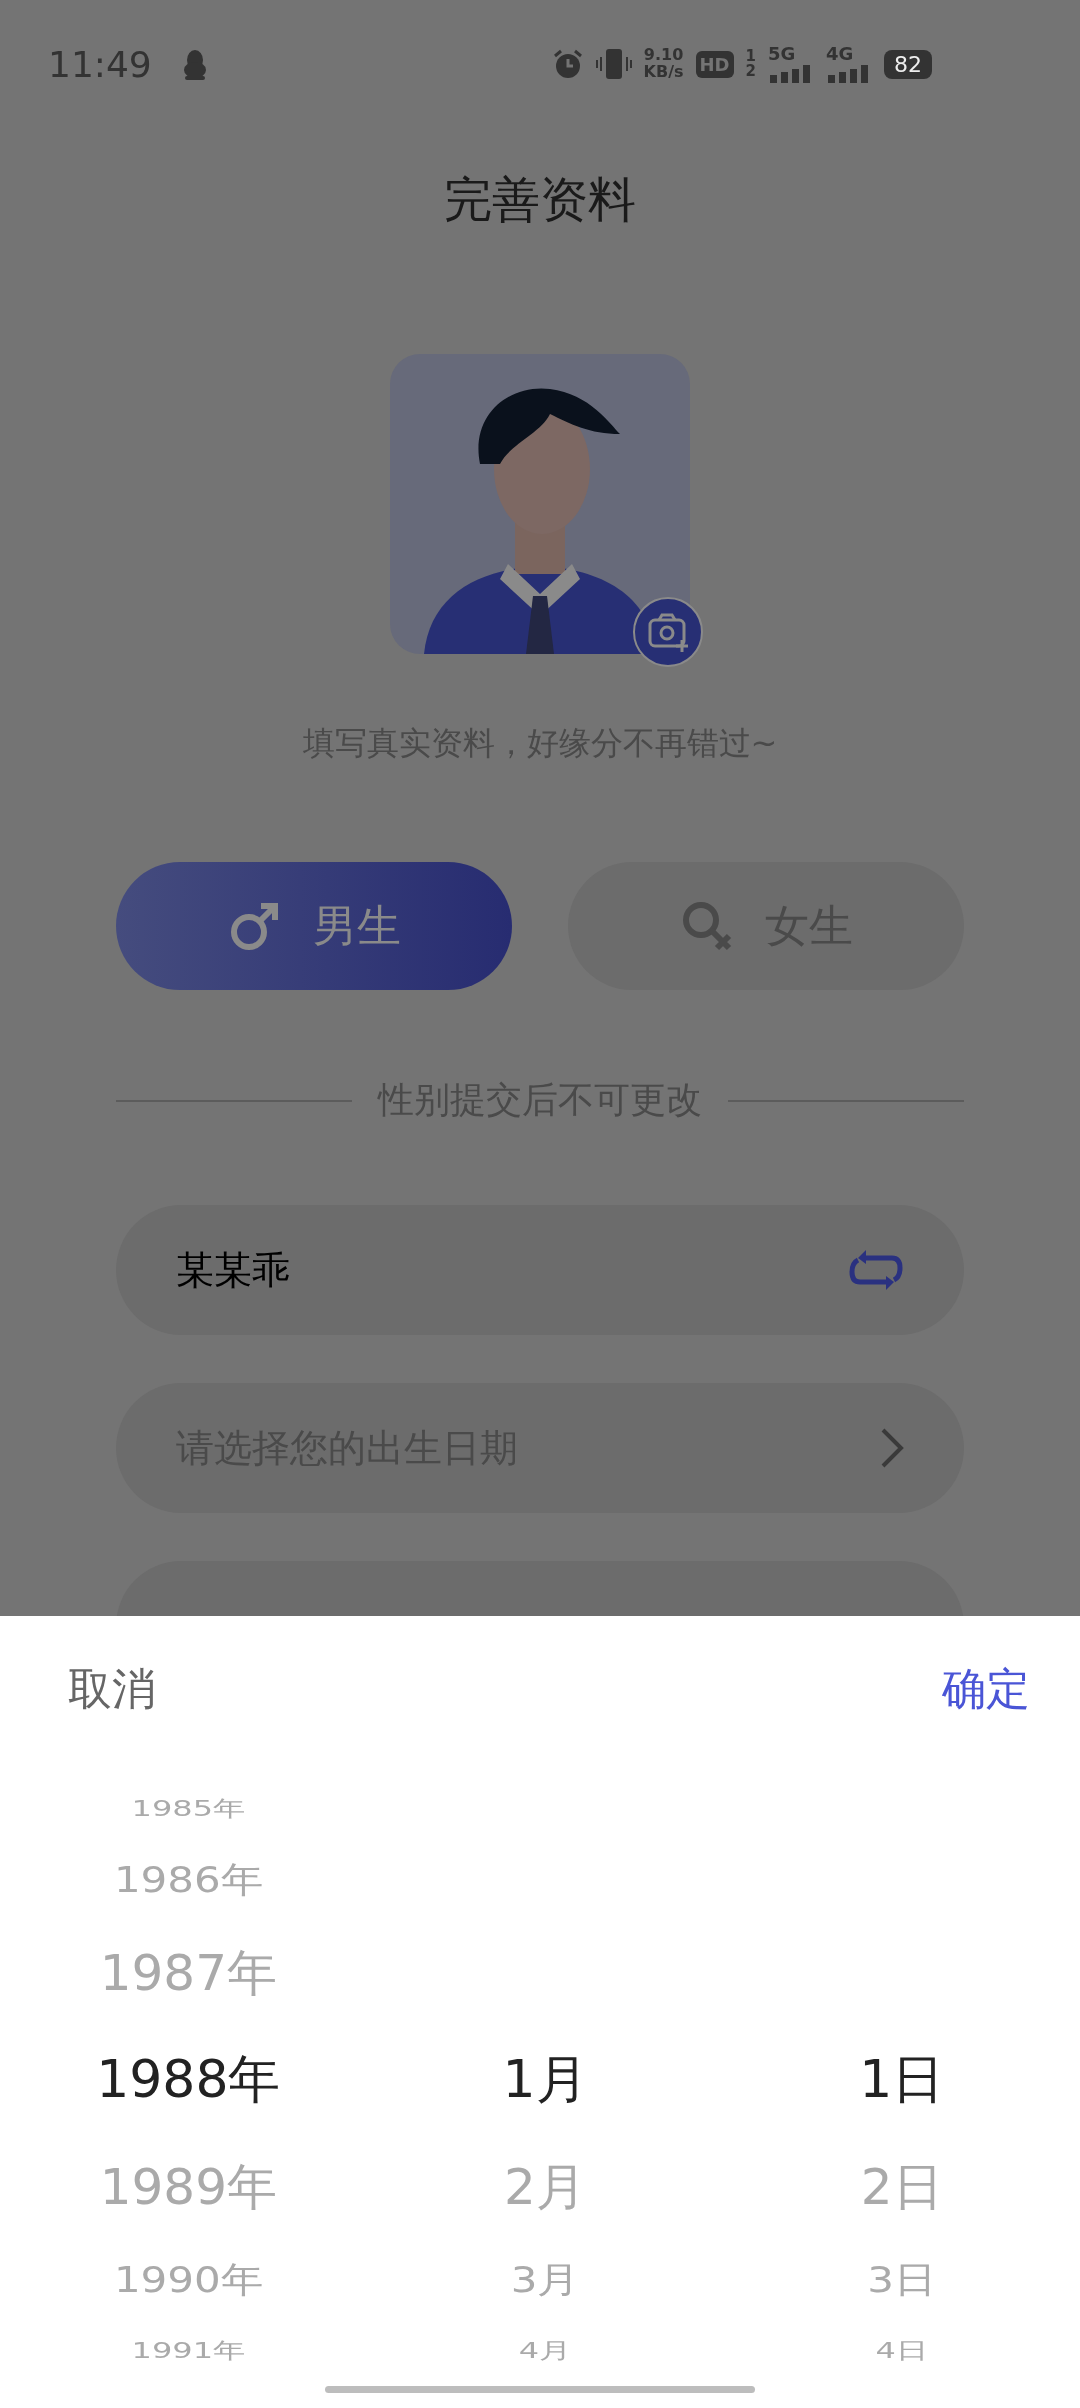 The image size is (1080, 2408). I want to click on gender-button: 男生, so click(314, 926).